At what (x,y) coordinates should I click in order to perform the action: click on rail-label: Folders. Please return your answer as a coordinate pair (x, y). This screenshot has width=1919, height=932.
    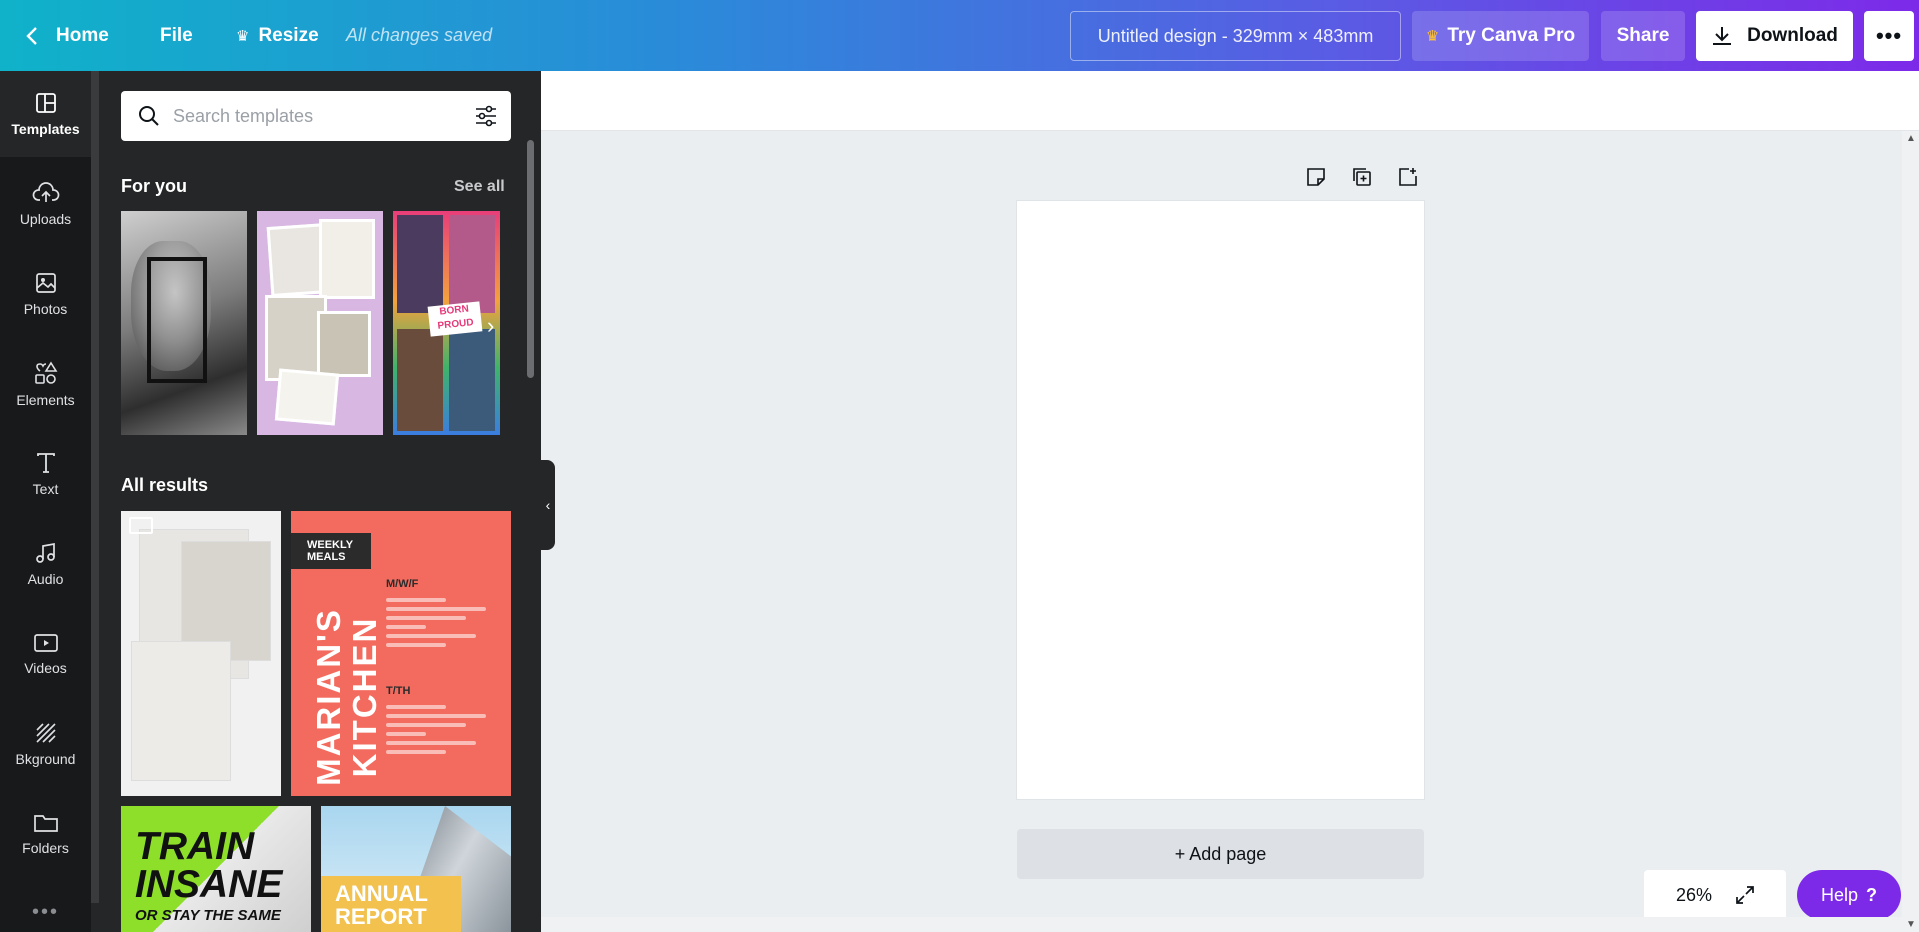
    Looking at the image, I should click on (45, 848).